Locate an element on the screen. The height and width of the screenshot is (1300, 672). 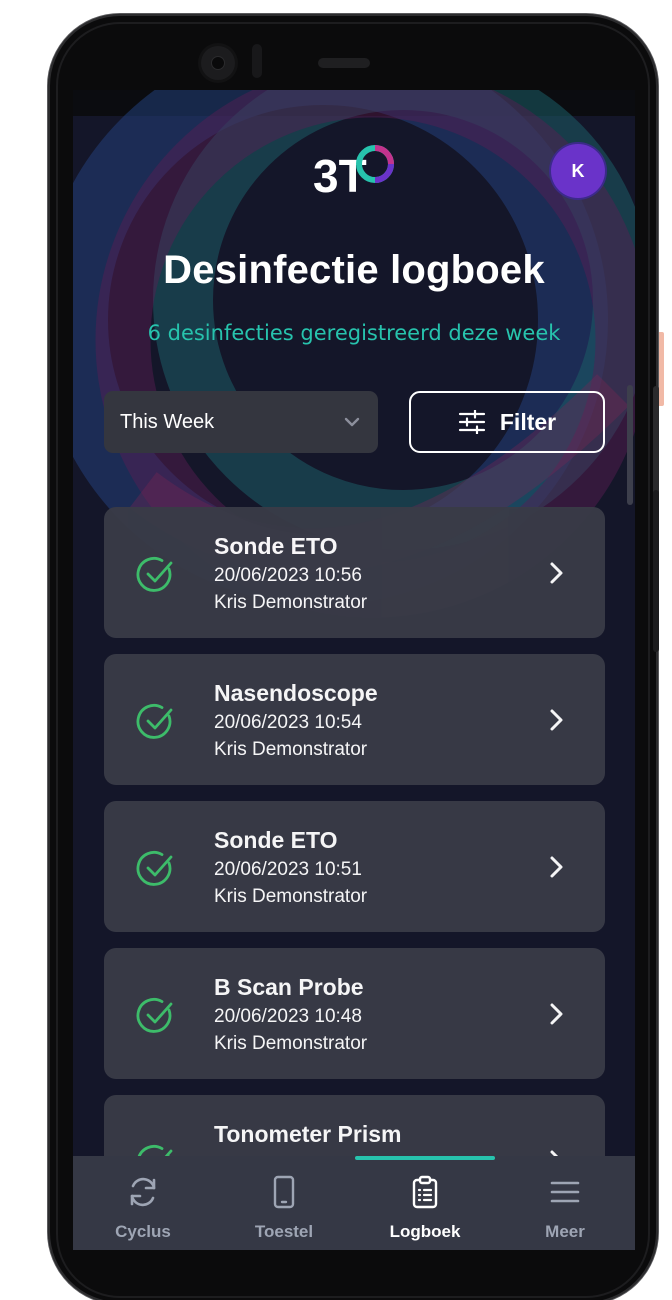
menu-icon is located at coordinates (565, 1192).